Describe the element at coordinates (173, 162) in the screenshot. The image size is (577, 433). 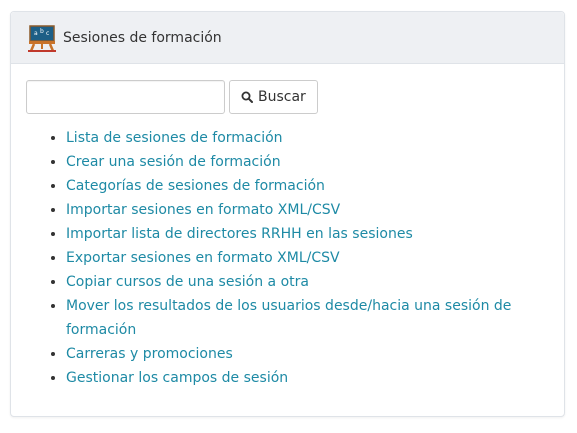
I see `link-create-session: Crear una sesión de formación` at that location.